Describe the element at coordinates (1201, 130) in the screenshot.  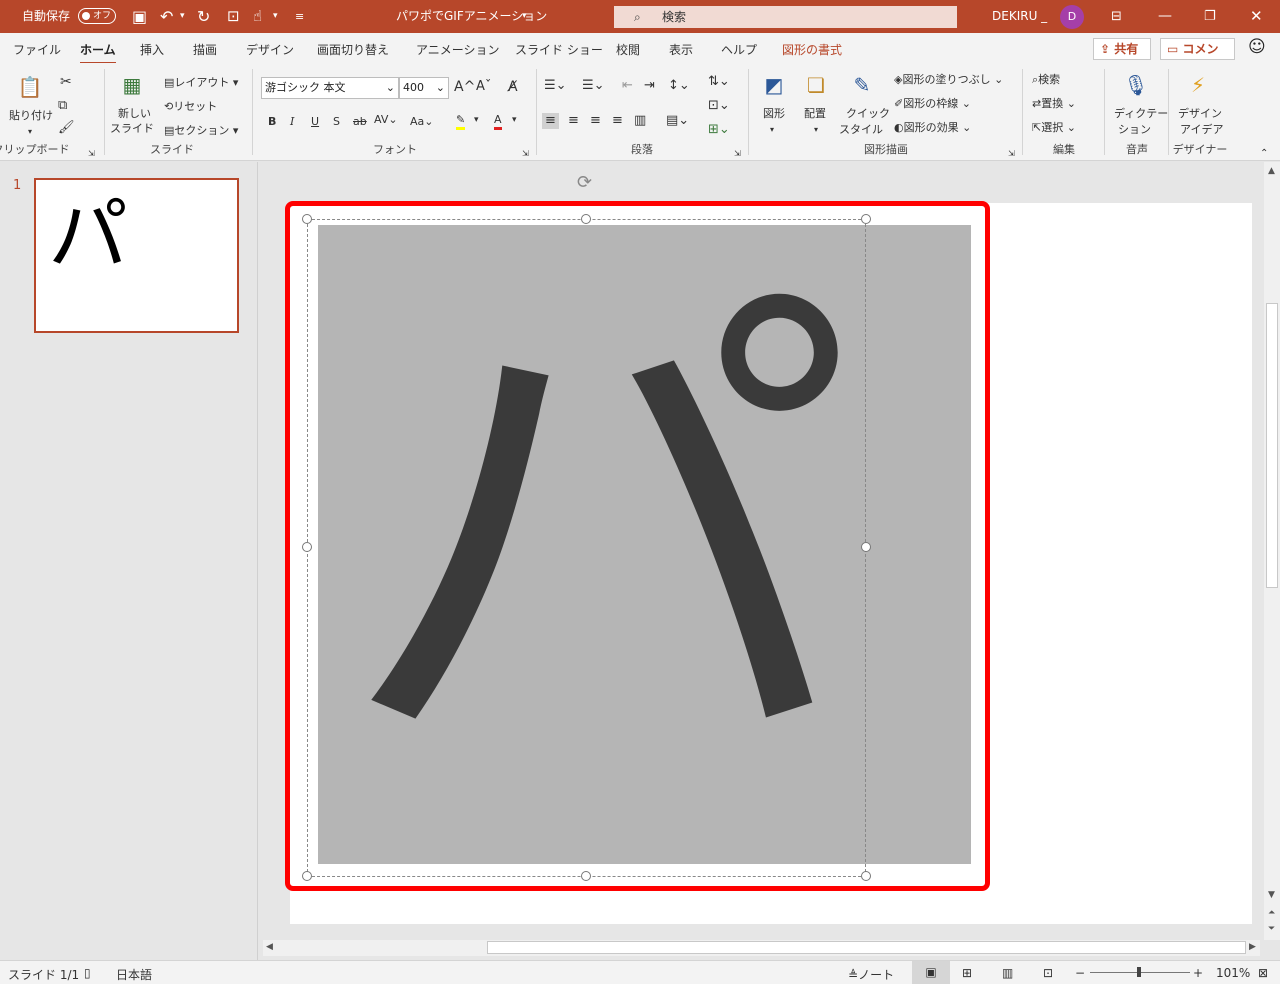
I see `design-ideas-label-2: アイデア` at that location.